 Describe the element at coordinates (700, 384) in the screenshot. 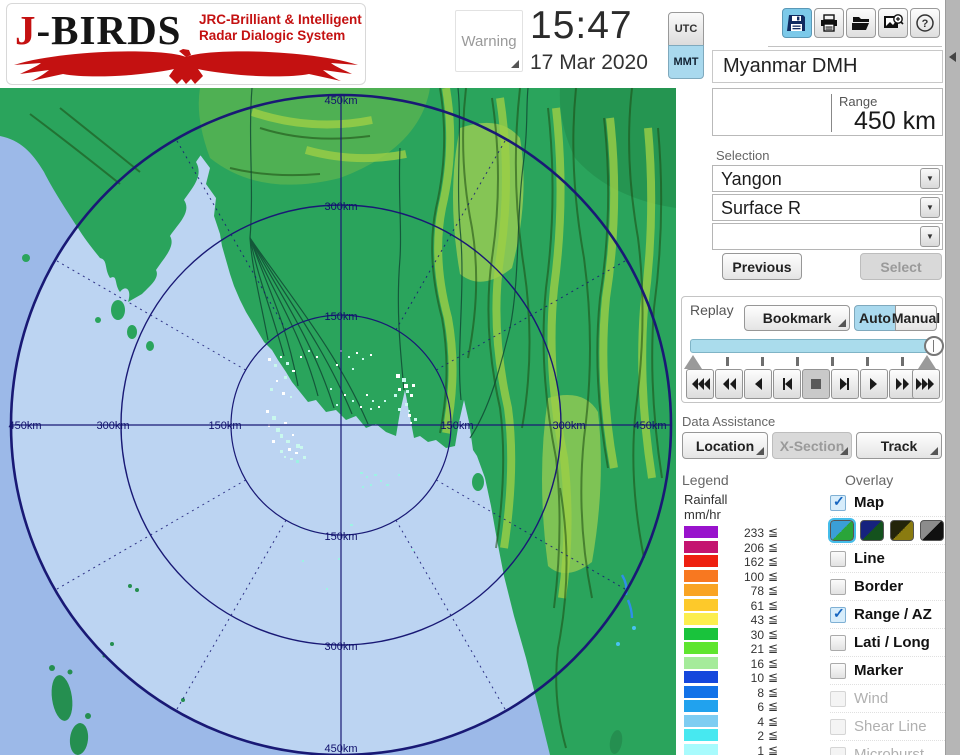

I see `skip-backward-fast-button` at that location.